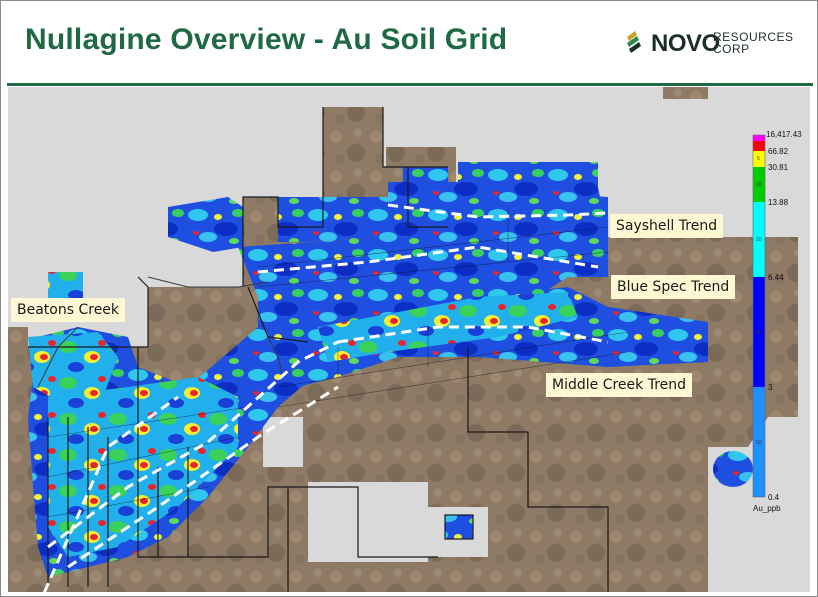  Describe the element at coordinates (759, 316) in the screenshot. I see `au-ppb-legend` at that location.